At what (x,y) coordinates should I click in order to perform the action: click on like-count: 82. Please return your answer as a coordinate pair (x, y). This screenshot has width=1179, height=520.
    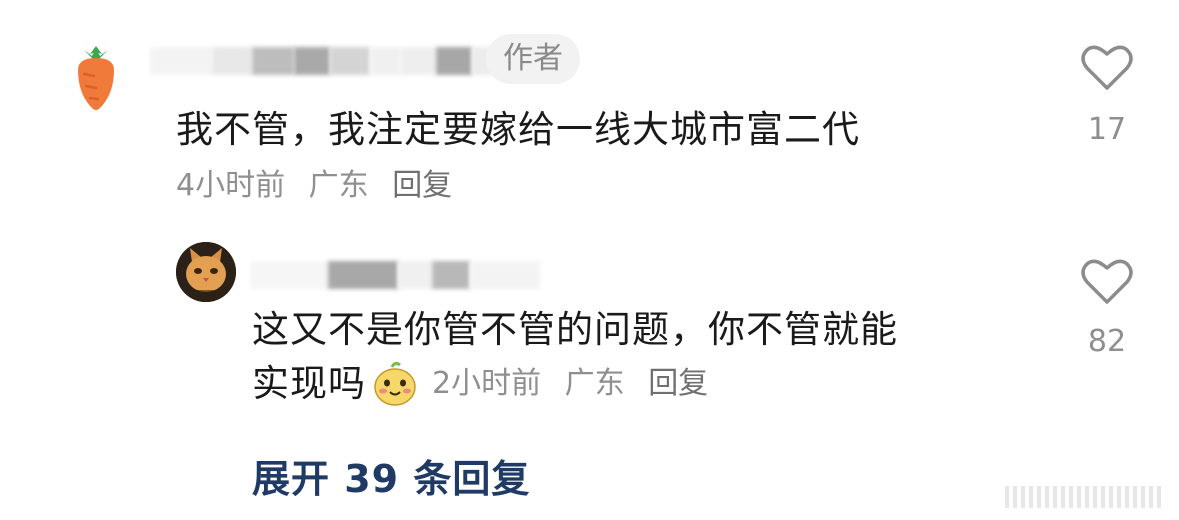
    Looking at the image, I should click on (1107, 341).